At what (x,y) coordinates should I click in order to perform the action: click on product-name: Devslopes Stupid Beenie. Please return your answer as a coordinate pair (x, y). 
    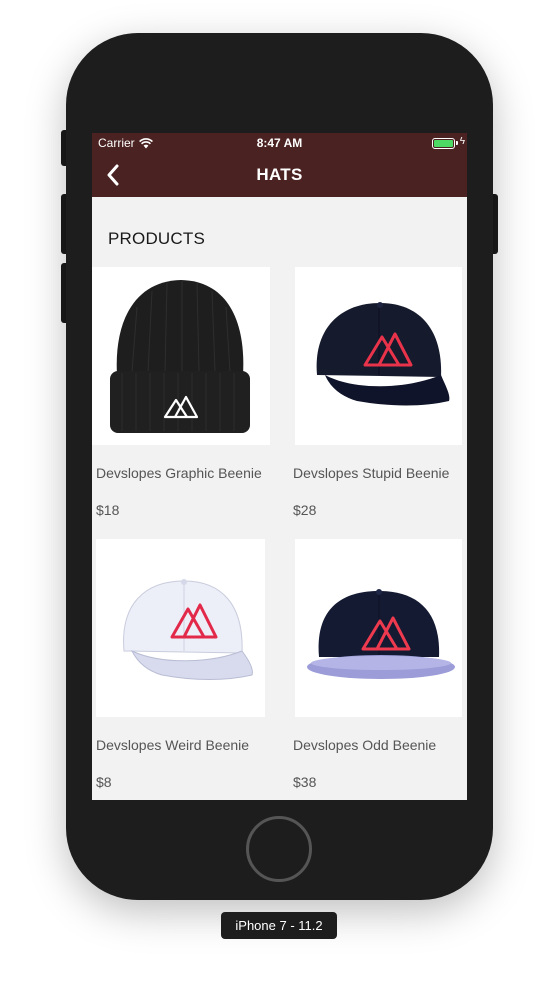
    Looking at the image, I should click on (371, 473).